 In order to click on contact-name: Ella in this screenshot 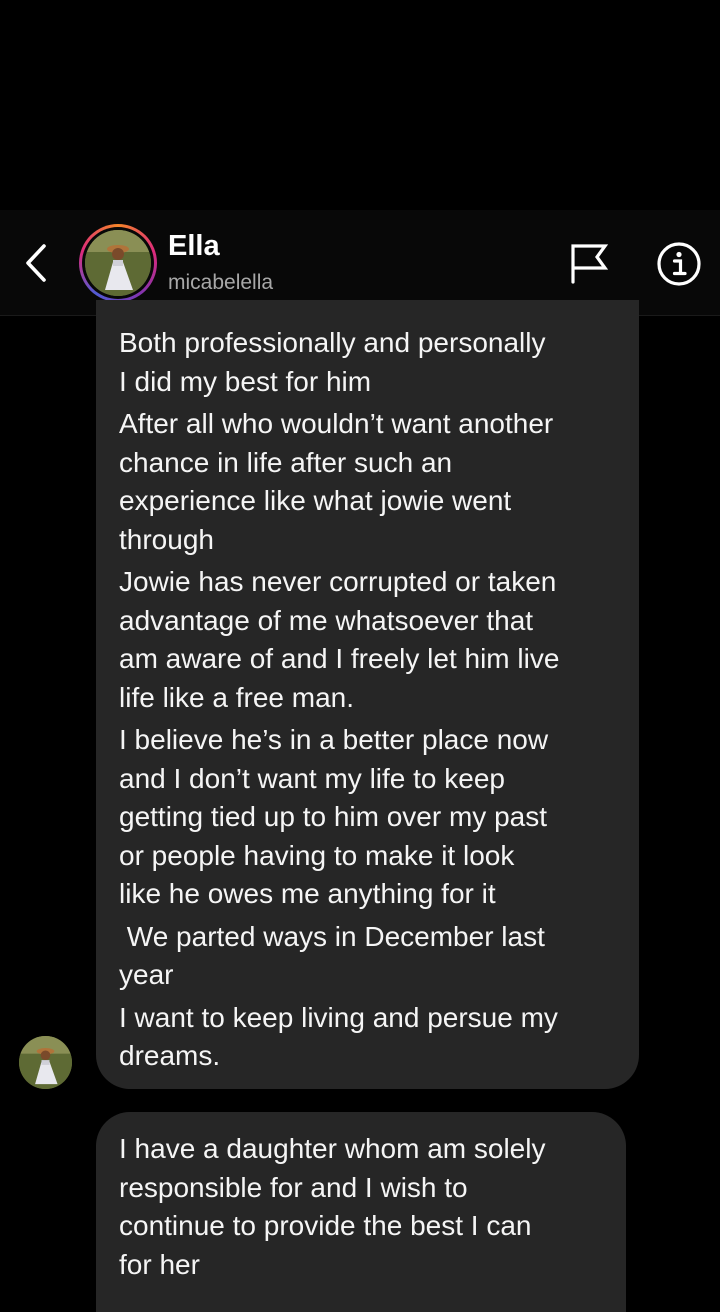, I will do `click(194, 246)`.